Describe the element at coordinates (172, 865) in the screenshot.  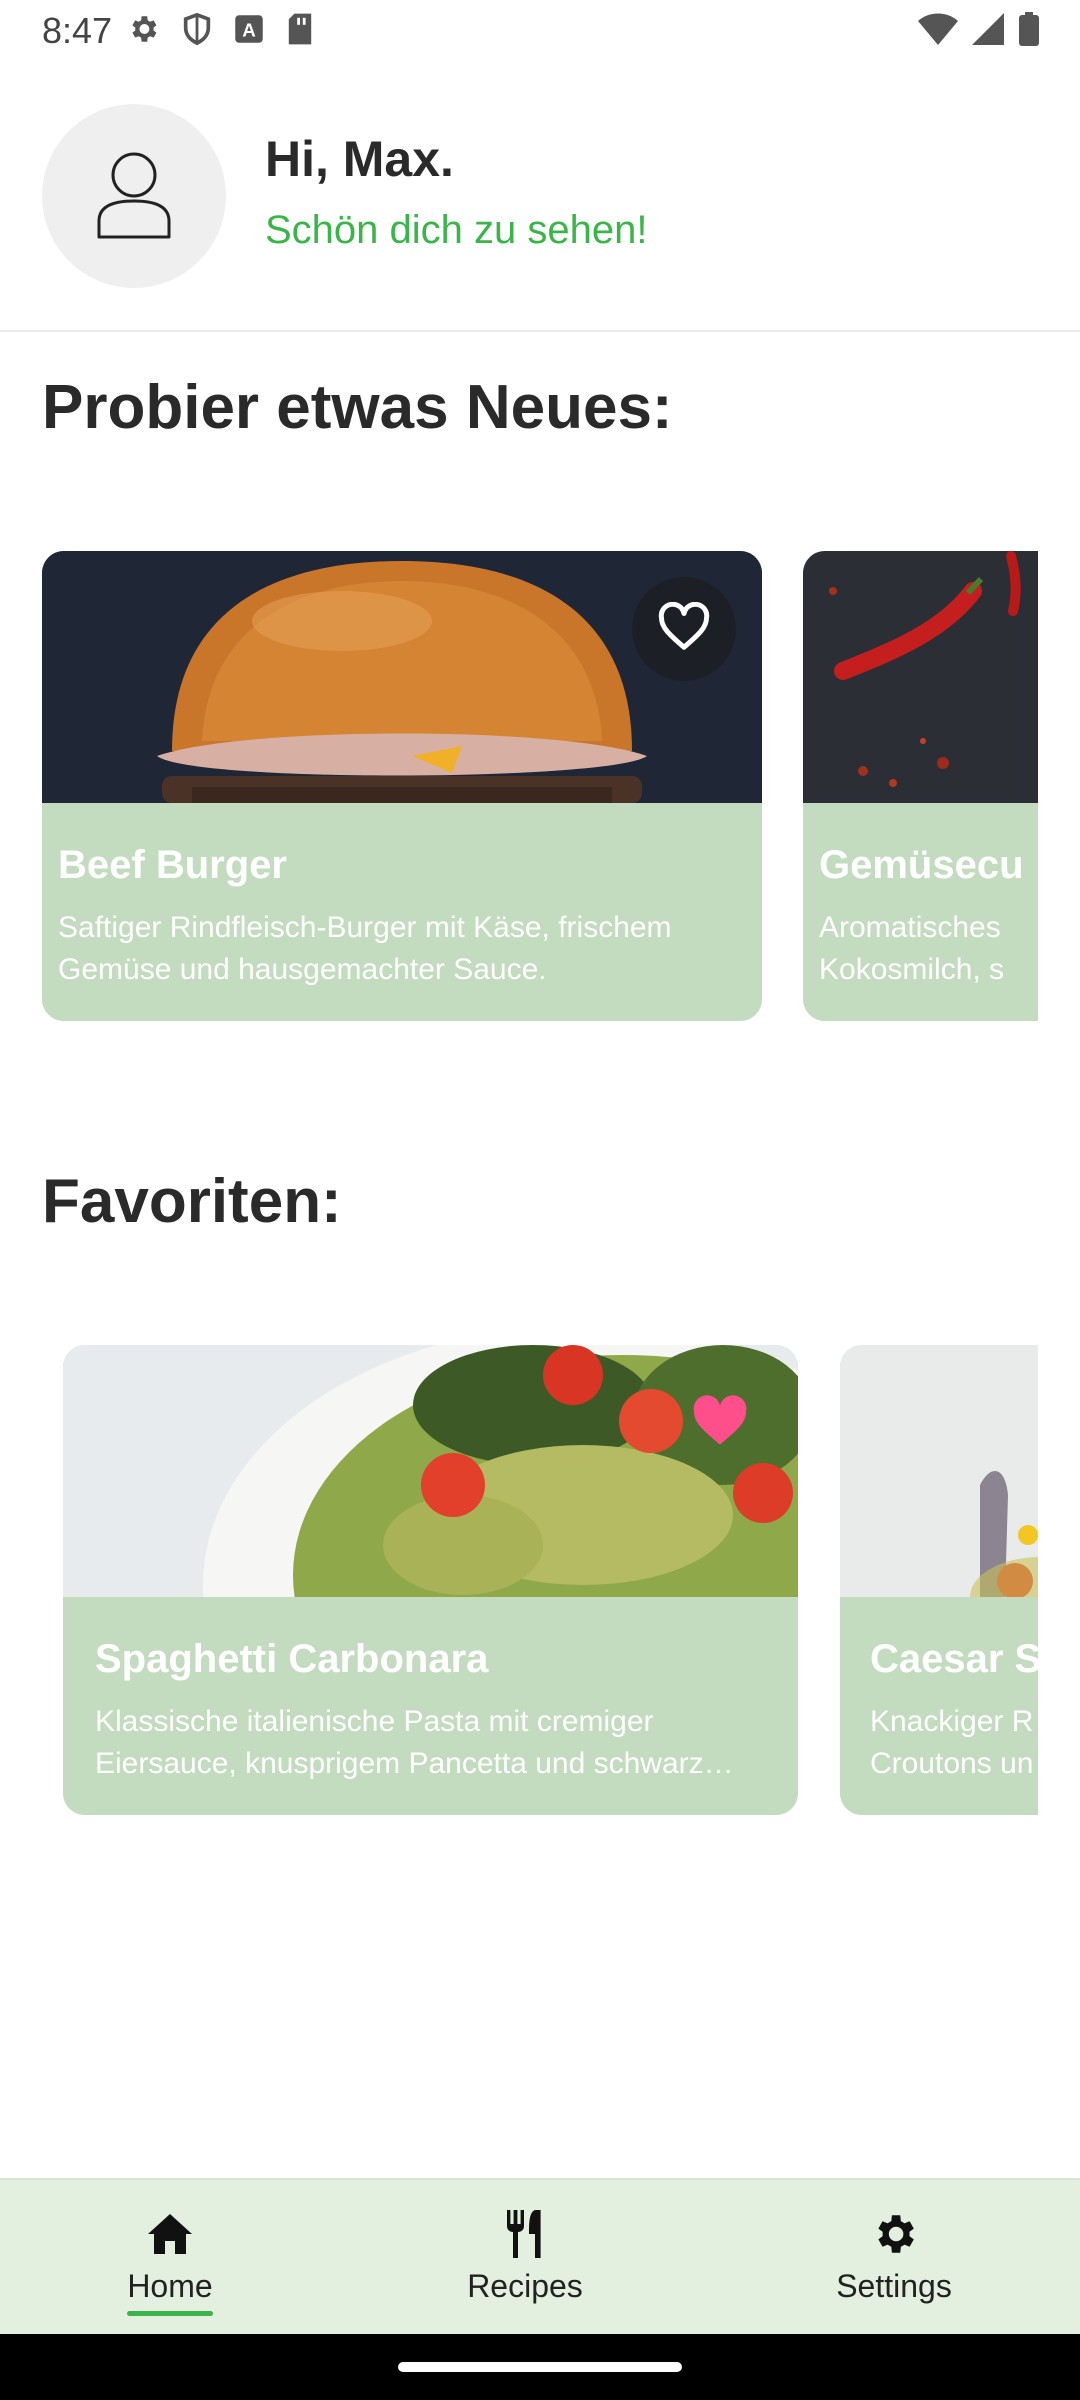
I see `recipe-title: Beef Burger` at that location.